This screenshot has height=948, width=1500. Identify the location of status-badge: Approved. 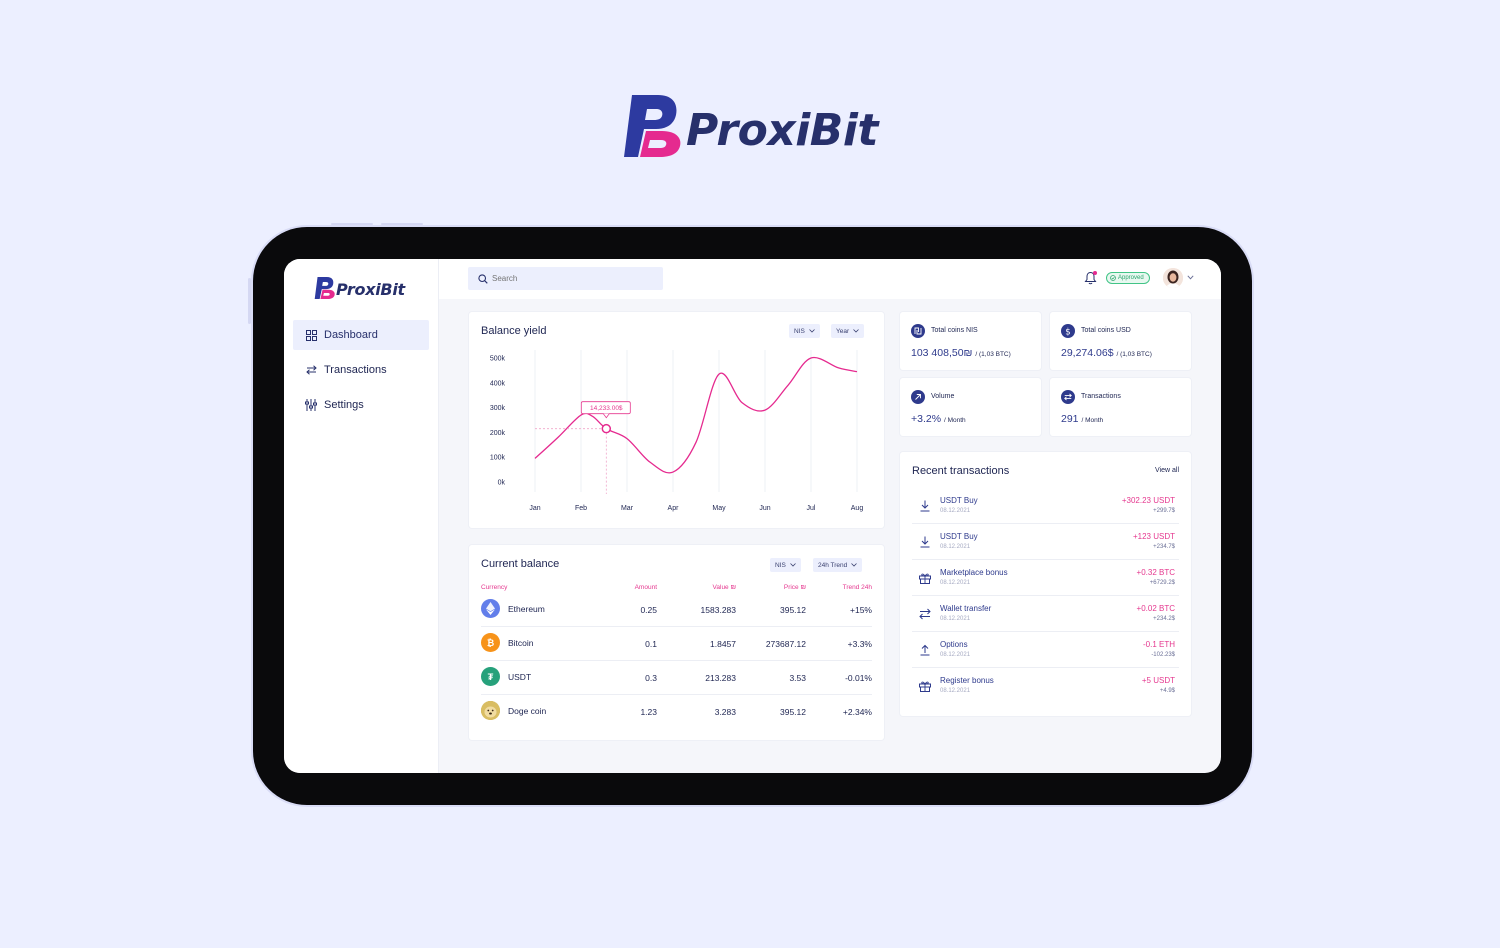
(1128, 278).